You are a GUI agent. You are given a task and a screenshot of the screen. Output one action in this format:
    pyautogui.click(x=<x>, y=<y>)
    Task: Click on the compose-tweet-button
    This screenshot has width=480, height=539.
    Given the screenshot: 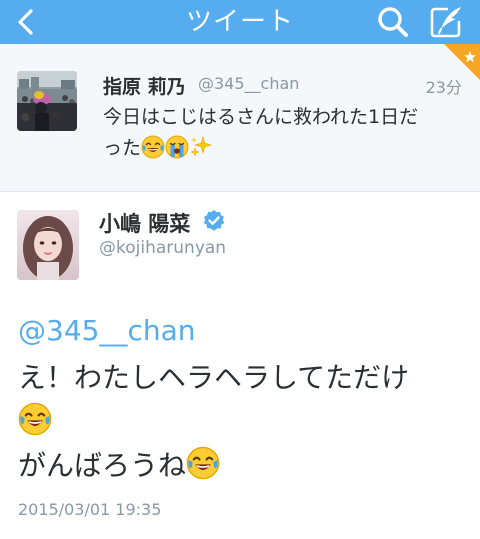 What is the action you would take?
    pyautogui.click(x=446, y=22)
    